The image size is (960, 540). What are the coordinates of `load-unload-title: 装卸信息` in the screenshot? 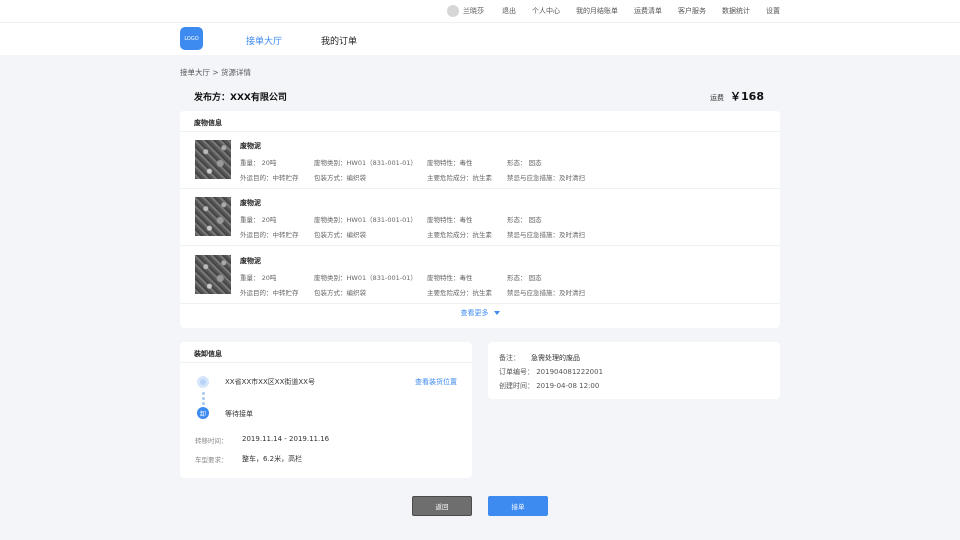 It's located at (208, 354).